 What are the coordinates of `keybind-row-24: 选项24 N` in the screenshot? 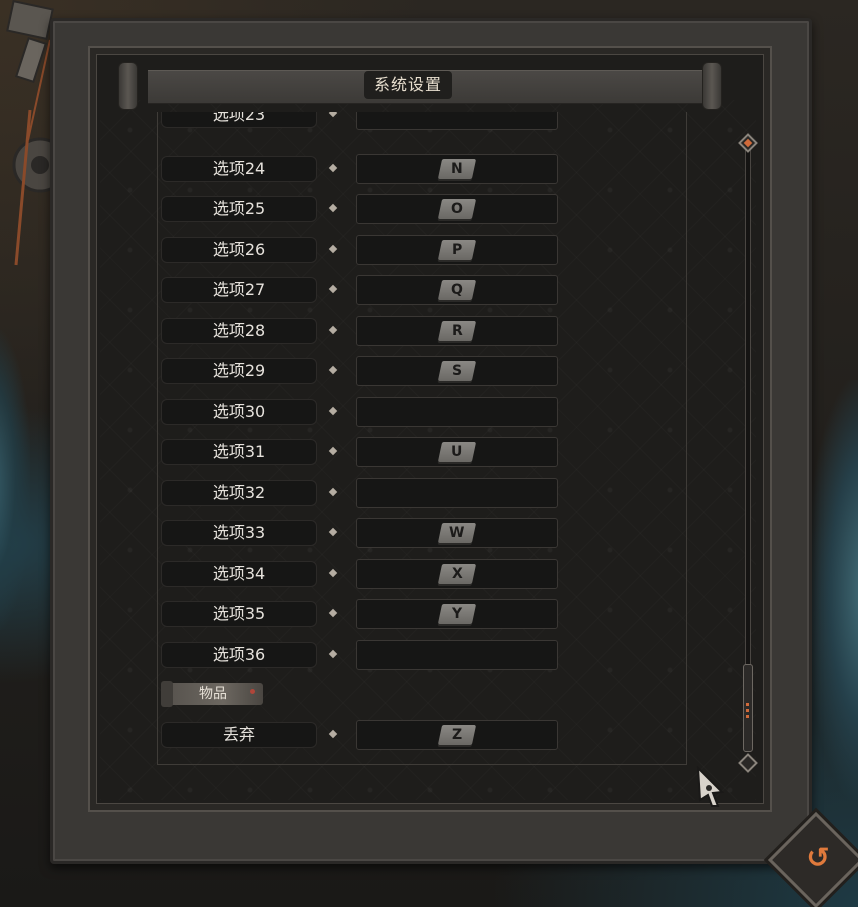 It's located at (421, 174).